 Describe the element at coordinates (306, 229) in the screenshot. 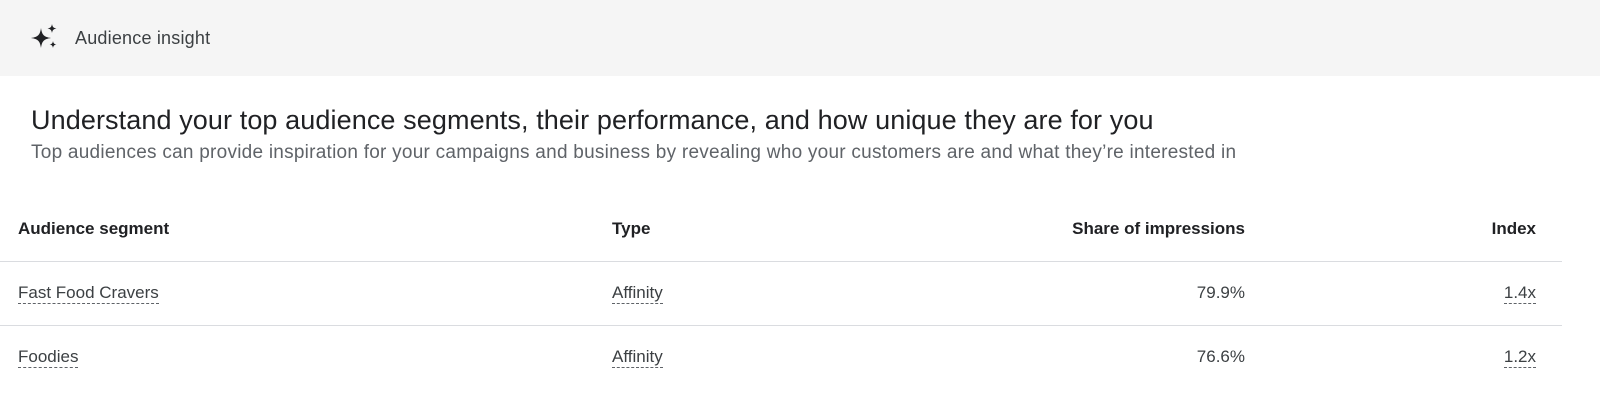

I see `column-header-segment: Audience segment` at that location.